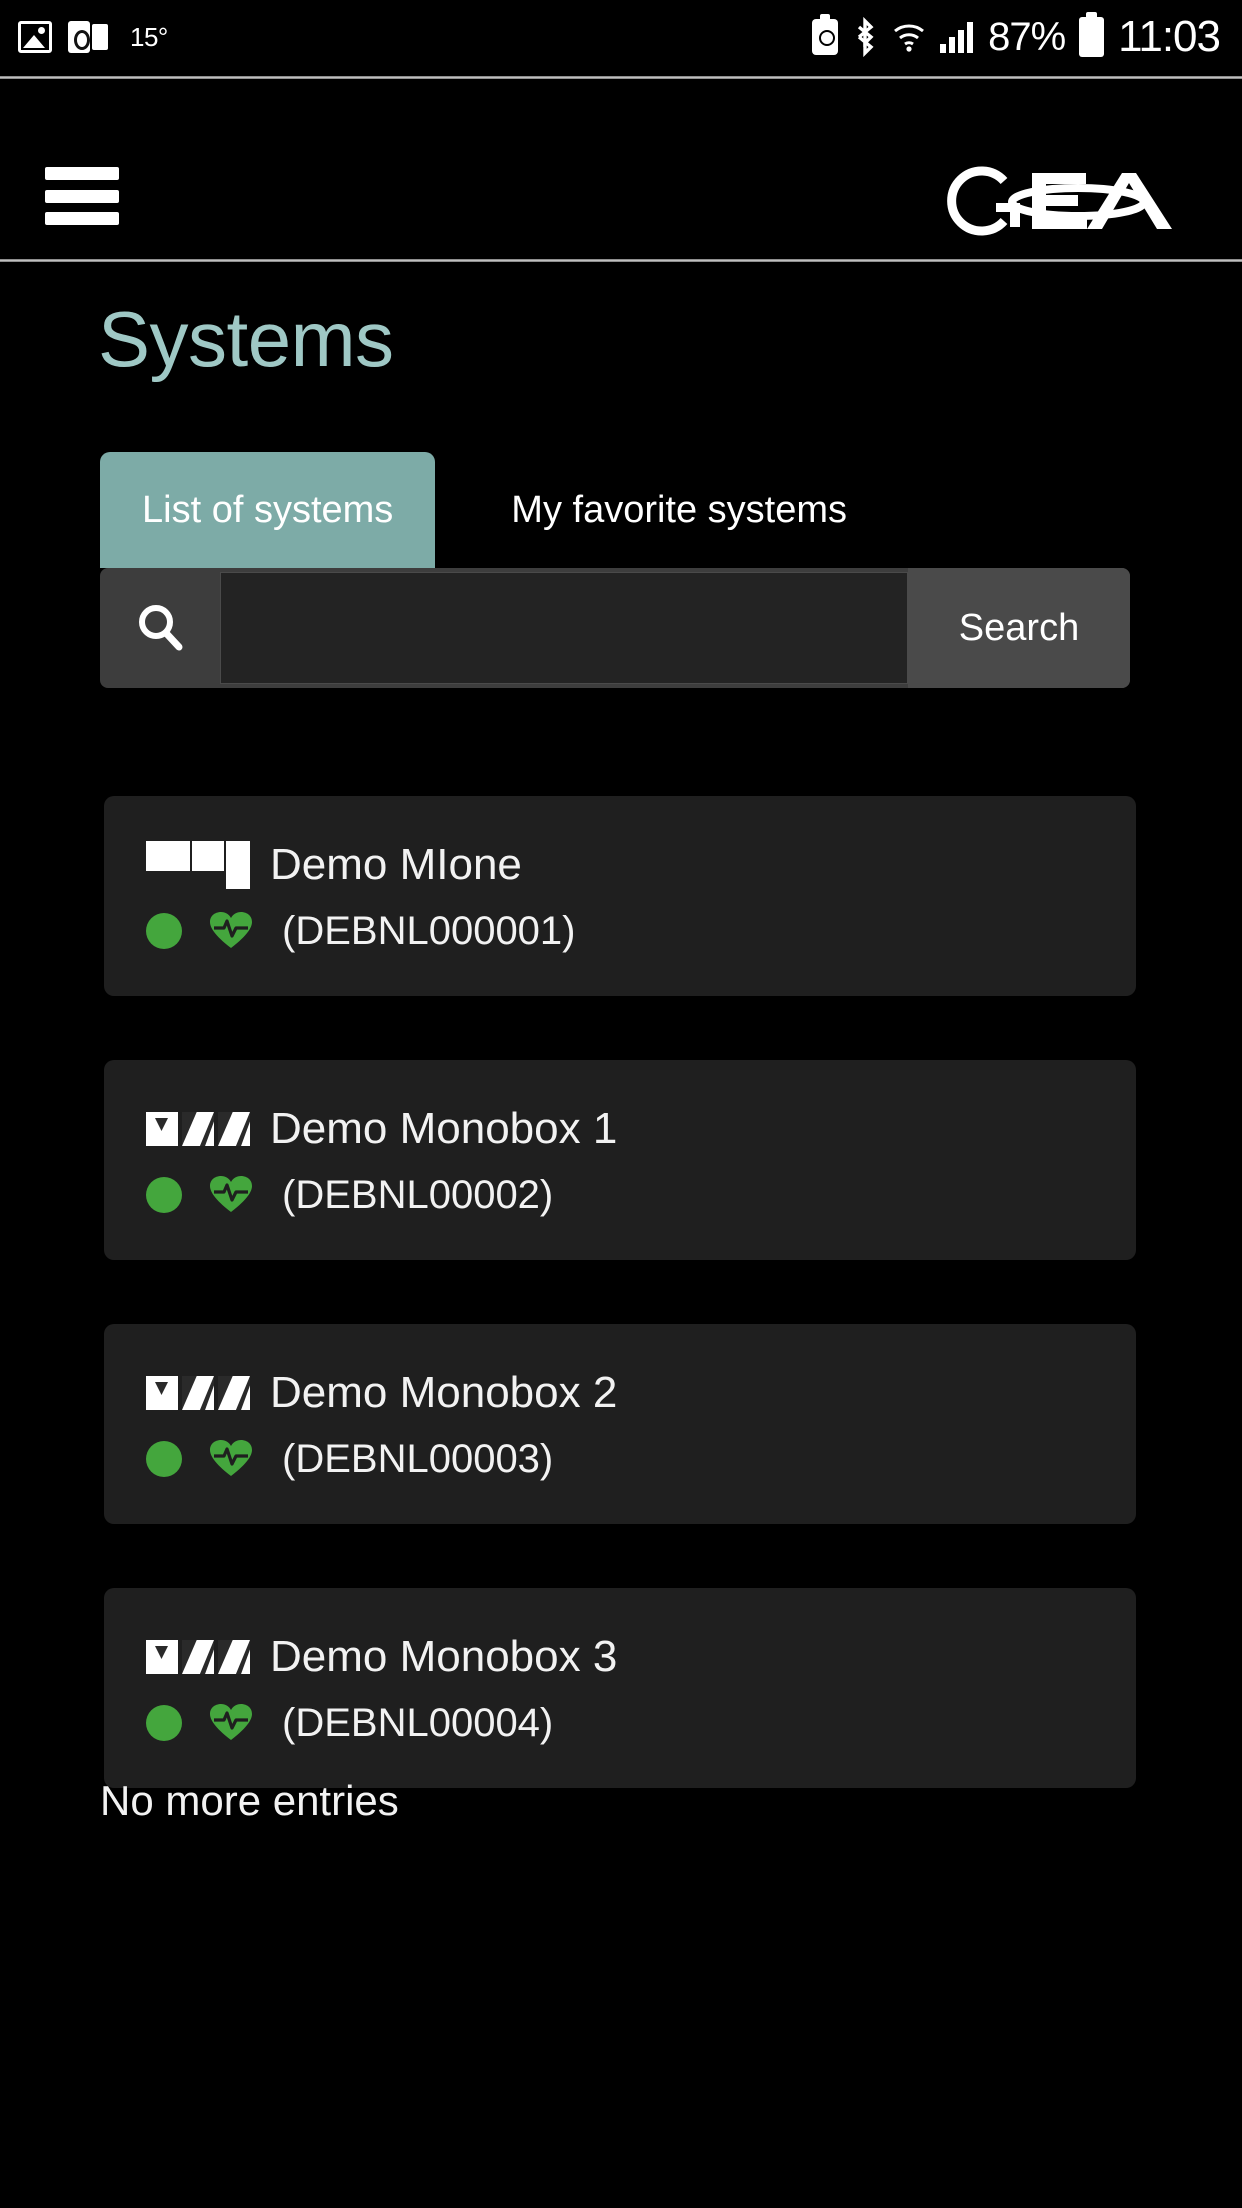  I want to click on search-icon, so click(160, 628).